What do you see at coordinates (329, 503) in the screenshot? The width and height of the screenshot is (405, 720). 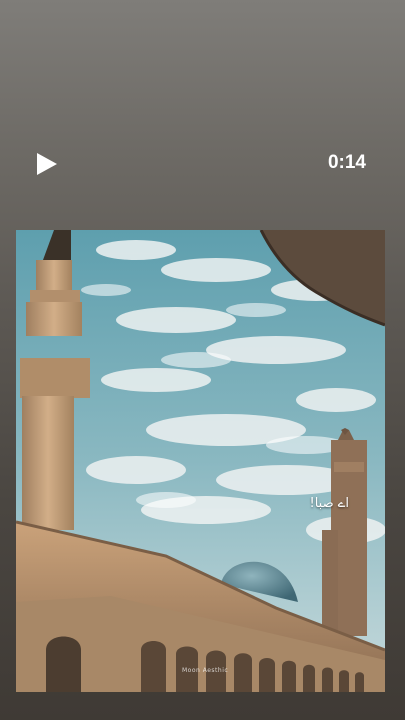 I see `video-caption: اے صبا!` at bounding box center [329, 503].